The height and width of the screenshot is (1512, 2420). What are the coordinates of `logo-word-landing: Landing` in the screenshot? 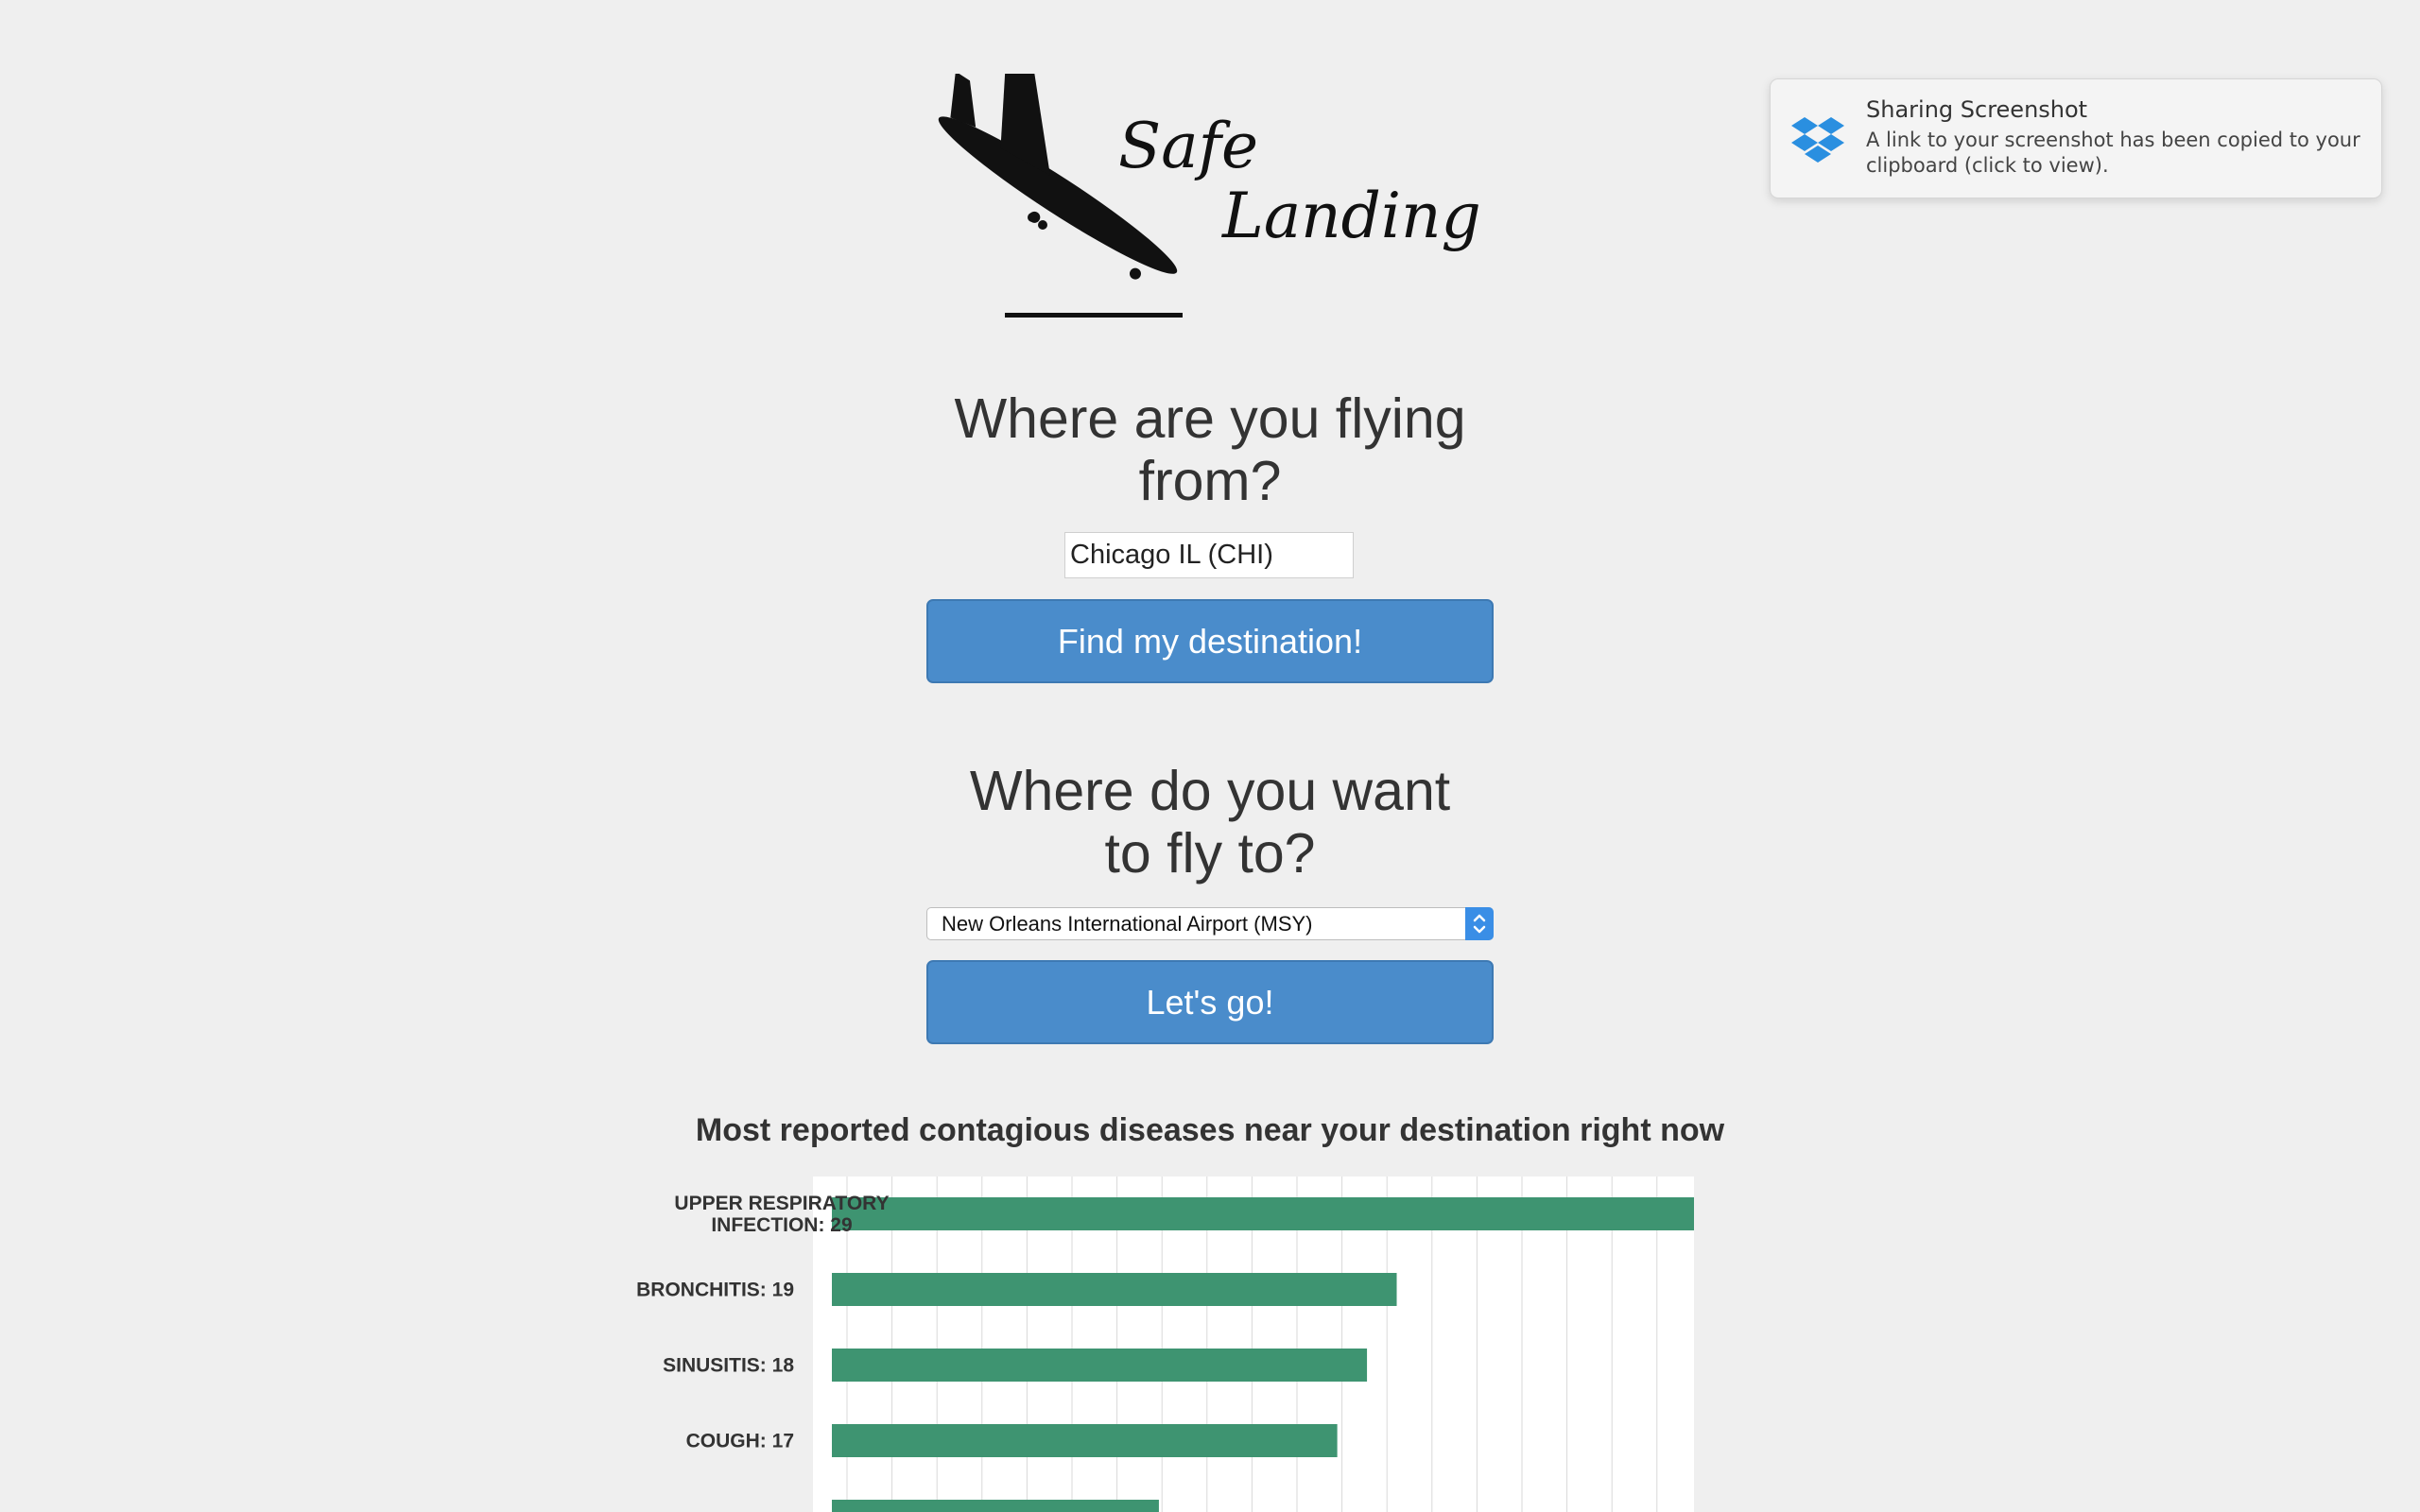 It's located at (1352, 216).